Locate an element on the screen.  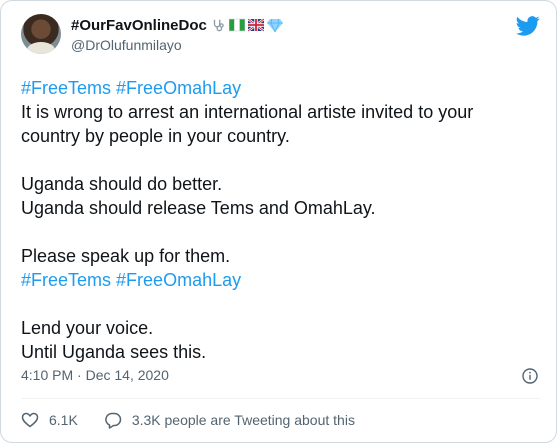
author-handle: @DrOlufunmilayo is located at coordinates (126, 45).